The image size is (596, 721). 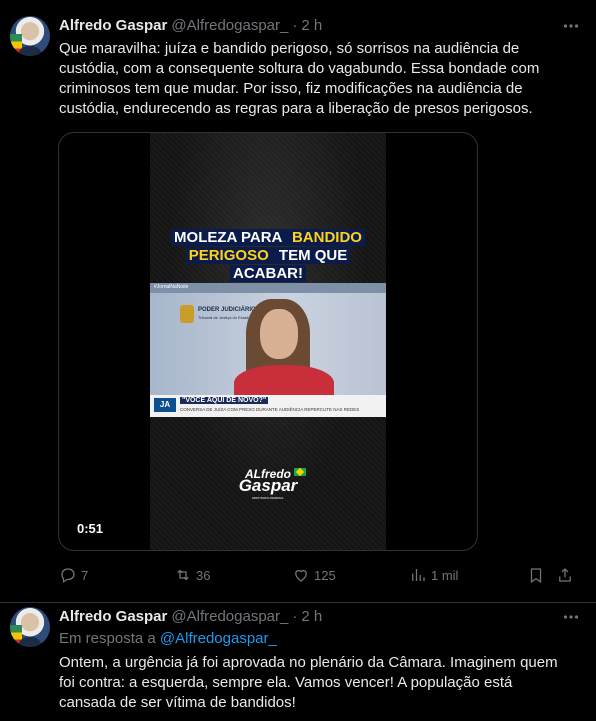 I want to click on retweet-button: 36, so click(x=192, y=575).